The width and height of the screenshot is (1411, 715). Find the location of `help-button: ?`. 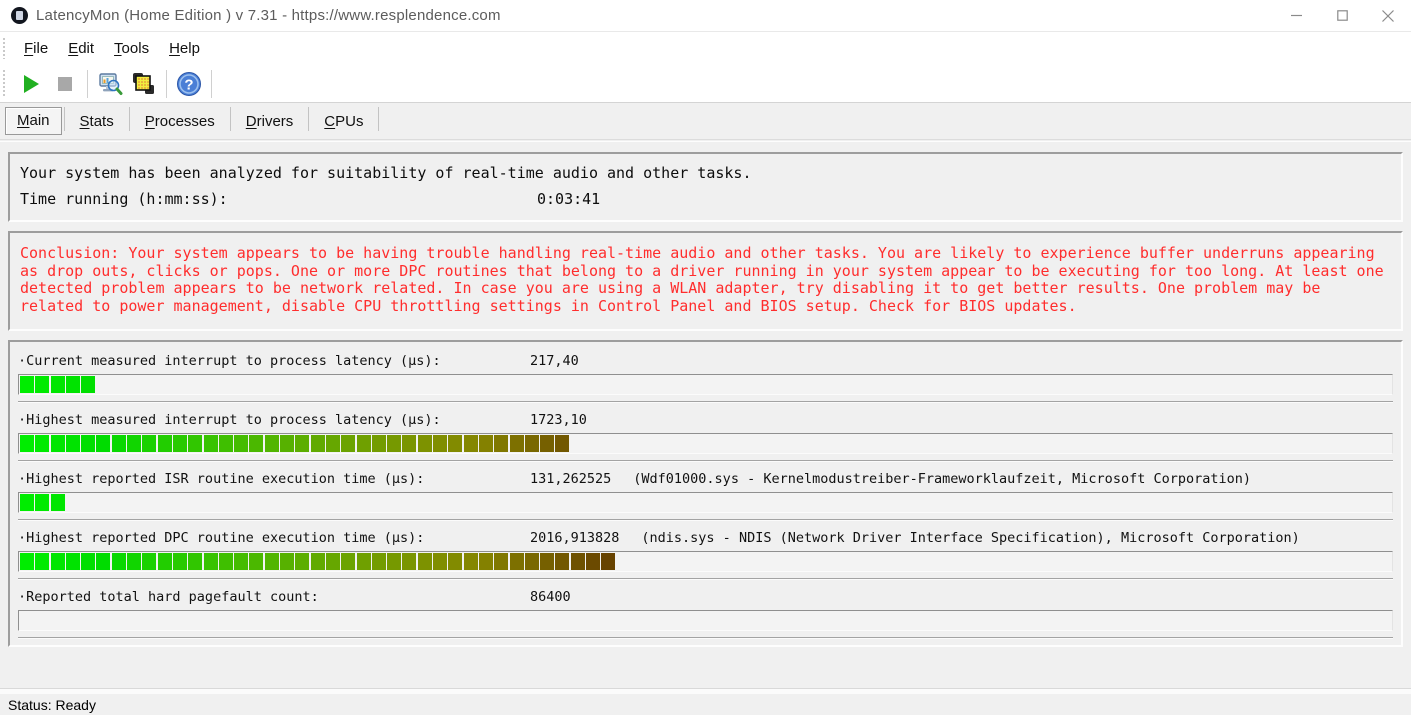

help-button: ? is located at coordinates (189, 84).